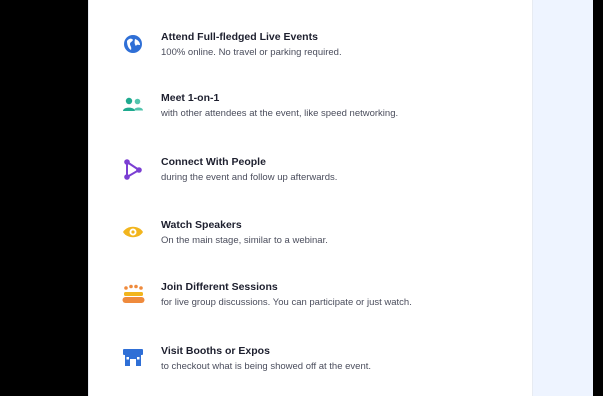 This screenshot has width=603, height=396. What do you see at coordinates (133, 232) in the screenshot?
I see `eye-icon` at bounding box center [133, 232].